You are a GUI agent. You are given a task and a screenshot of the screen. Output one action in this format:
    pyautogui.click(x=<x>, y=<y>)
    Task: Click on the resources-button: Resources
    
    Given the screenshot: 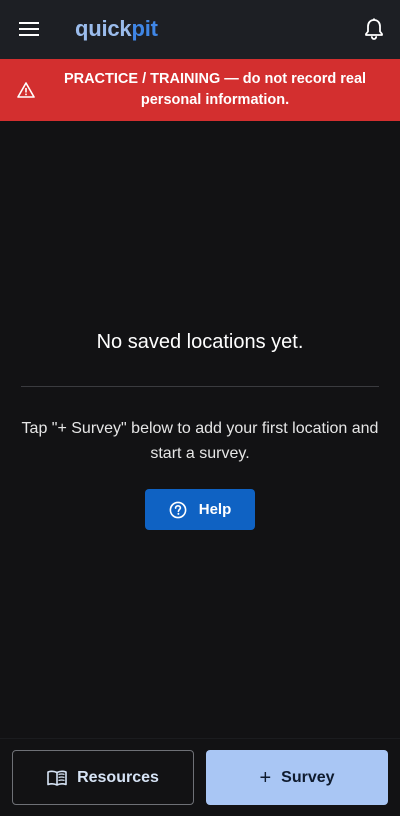 What is the action you would take?
    pyautogui.click(x=103, y=777)
    